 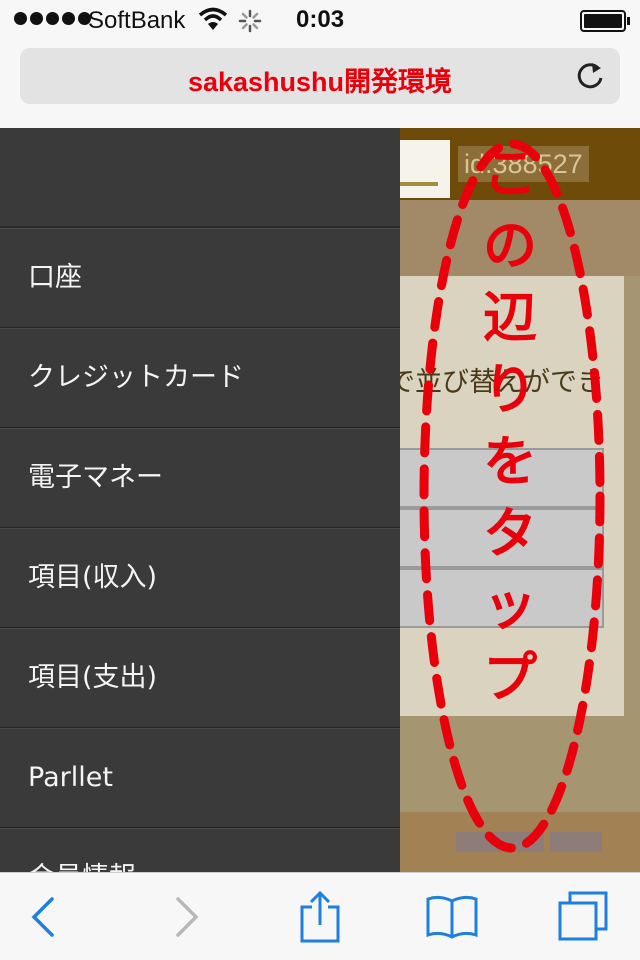 I want to click on reload-icon, so click(x=590, y=76).